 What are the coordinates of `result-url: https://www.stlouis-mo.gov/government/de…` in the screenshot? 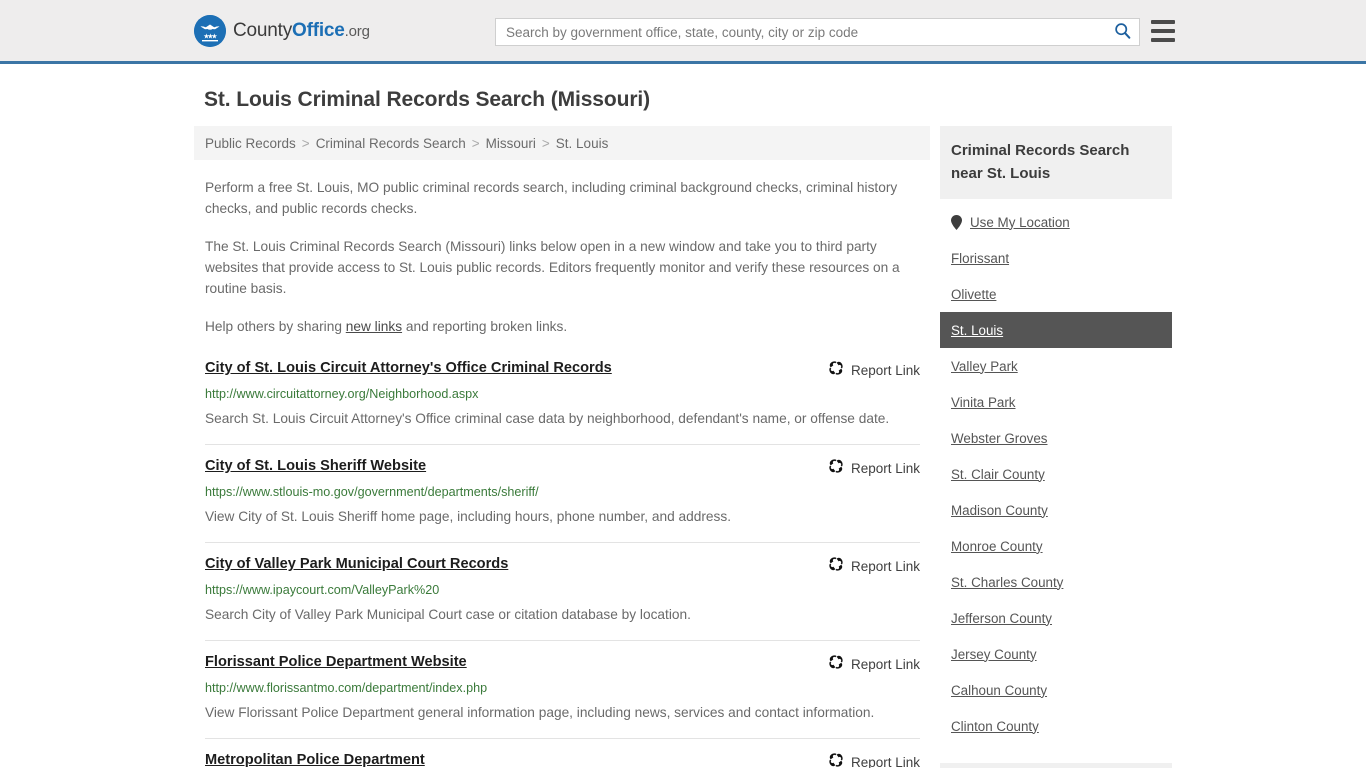 It's located at (562, 492).